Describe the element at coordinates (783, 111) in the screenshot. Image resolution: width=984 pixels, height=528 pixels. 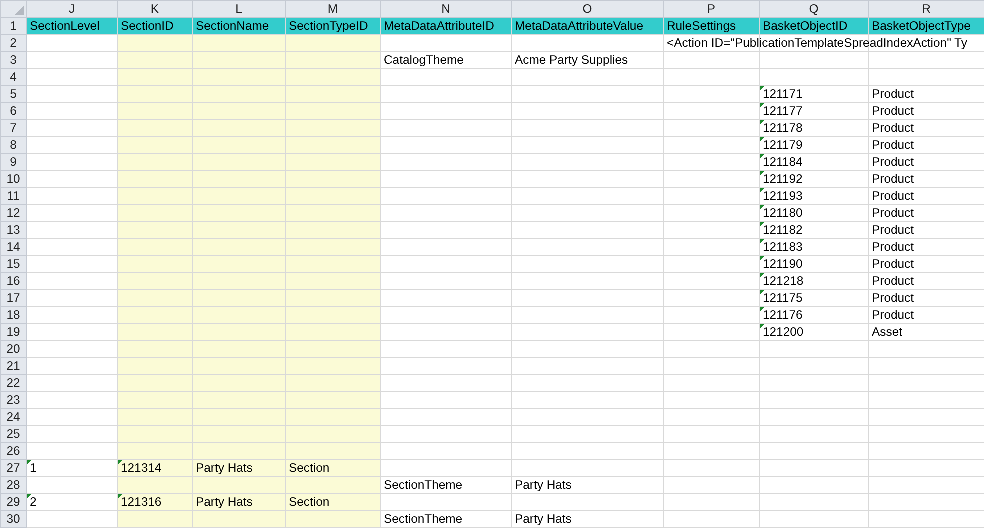
I see `cell-text: 121177` at that location.